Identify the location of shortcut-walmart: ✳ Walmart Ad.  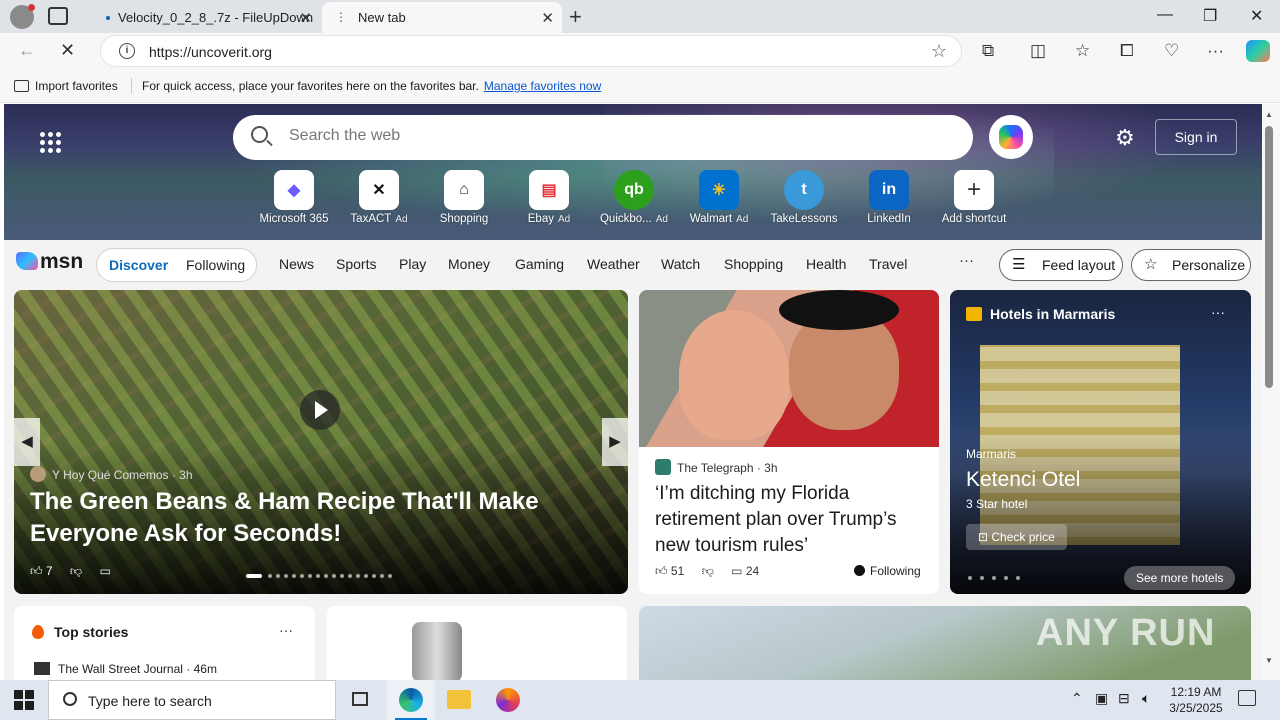
(719, 197).